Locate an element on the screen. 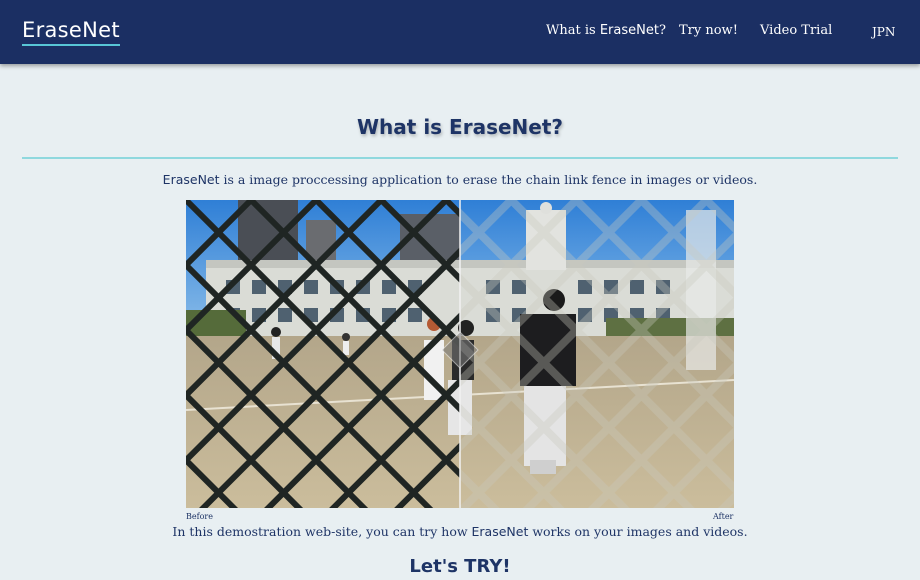 This screenshot has width=920, height=580. demo-suffix: works on your images and videos. is located at coordinates (638, 531).